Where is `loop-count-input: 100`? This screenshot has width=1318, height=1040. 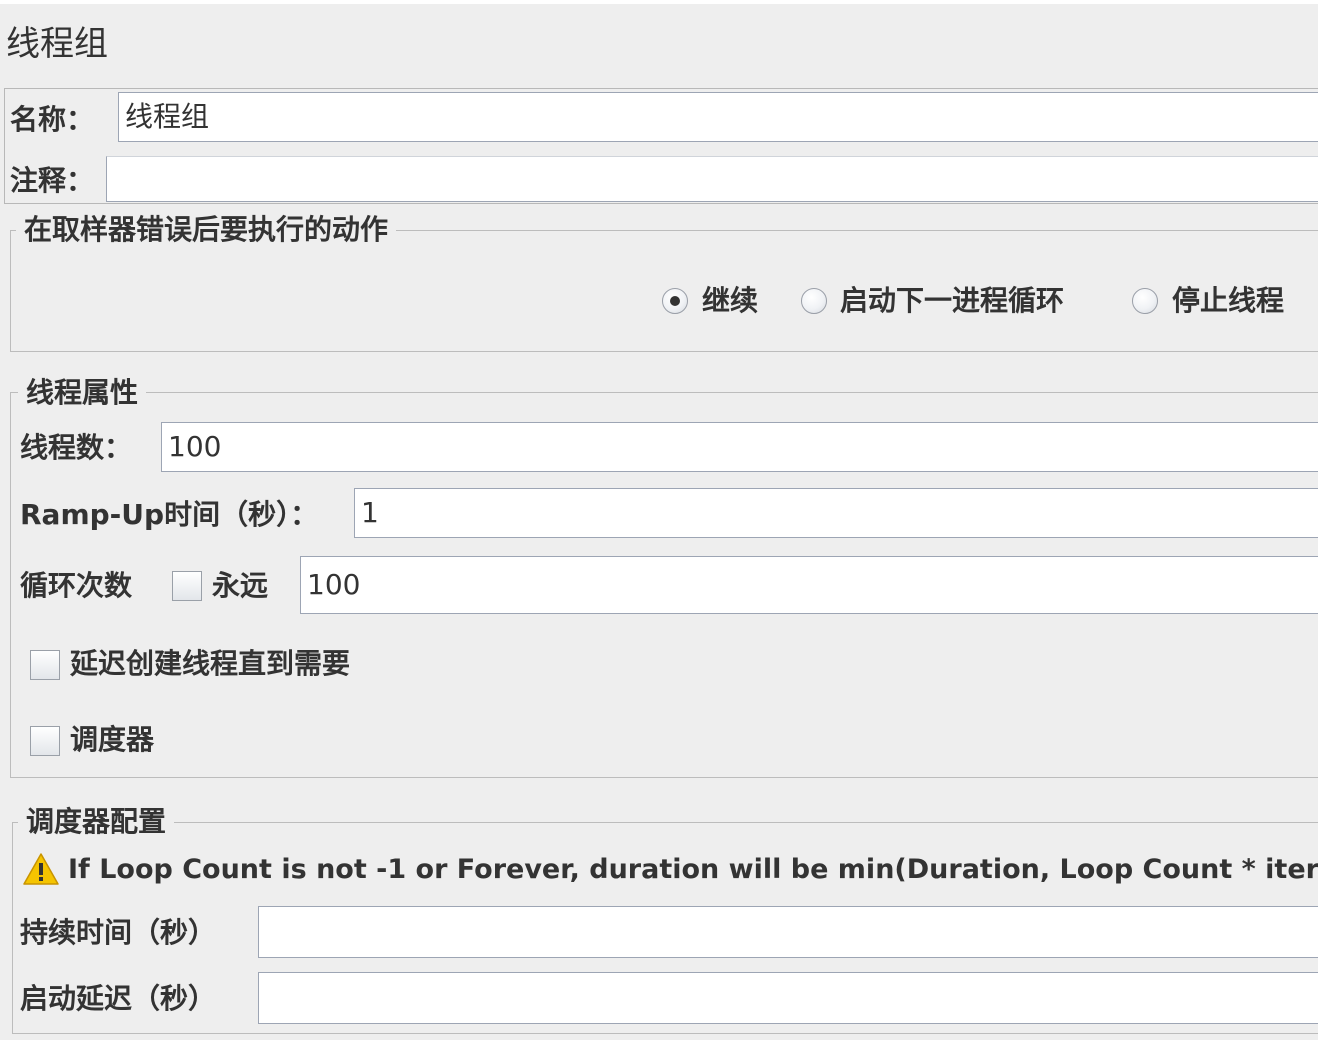 loop-count-input: 100 is located at coordinates (809, 585).